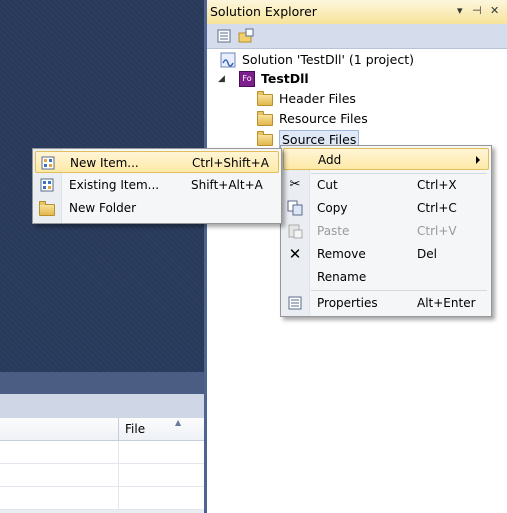 This screenshot has height=513, width=507. Describe the element at coordinates (437, 185) in the screenshot. I see `menu-item-shortcut: Ctrl+X` at that location.